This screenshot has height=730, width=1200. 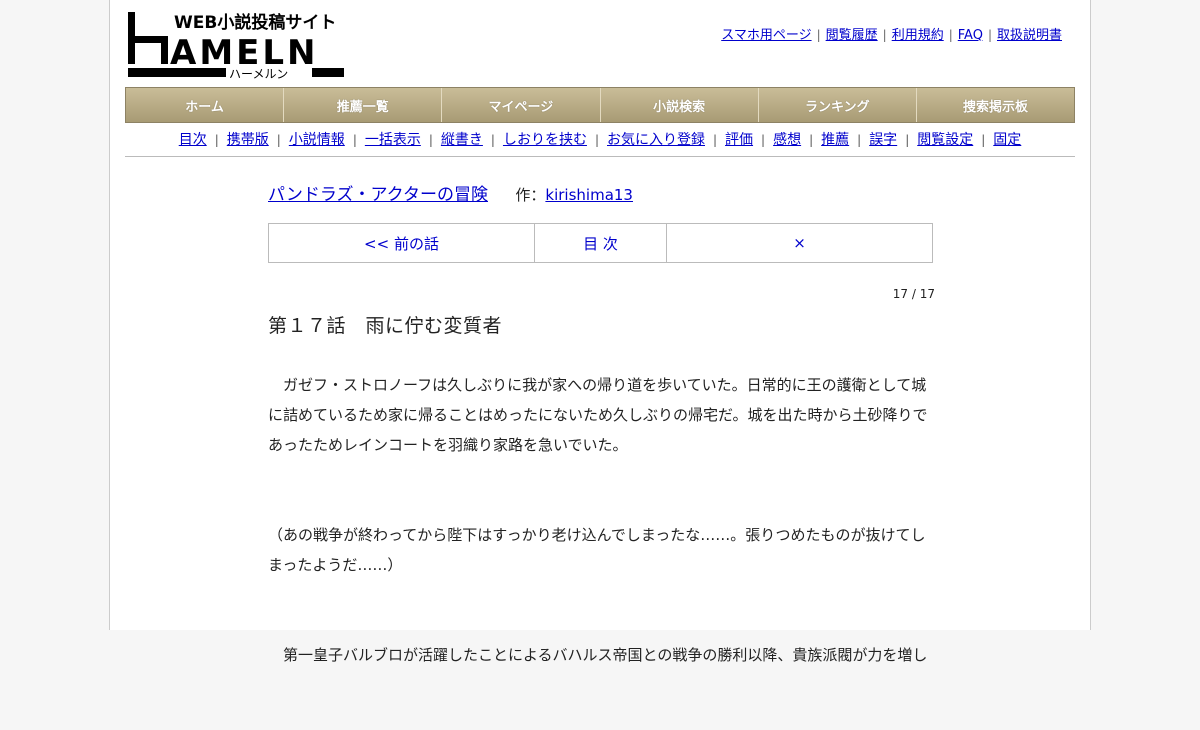 I want to click on nav-ranking: ランキング, so click(x=836, y=105).